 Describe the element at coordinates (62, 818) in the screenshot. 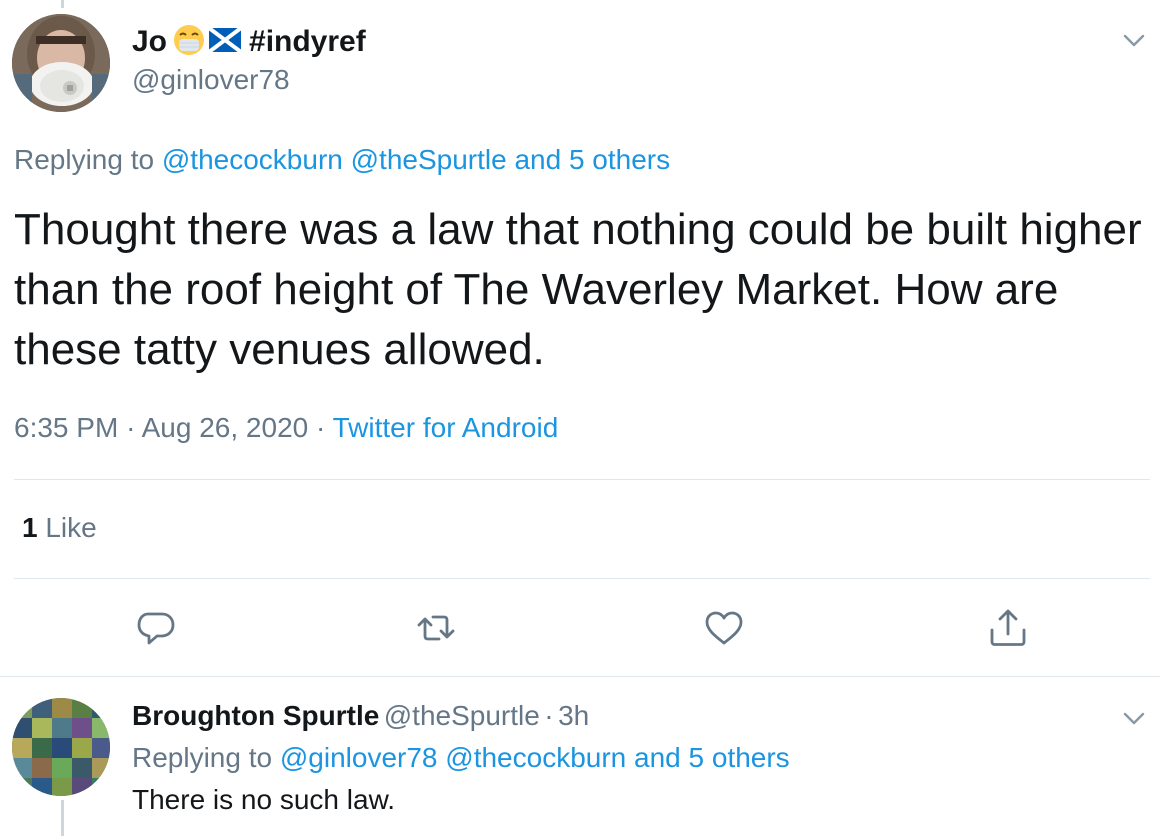

I see `thread-line-bottom` at that location.